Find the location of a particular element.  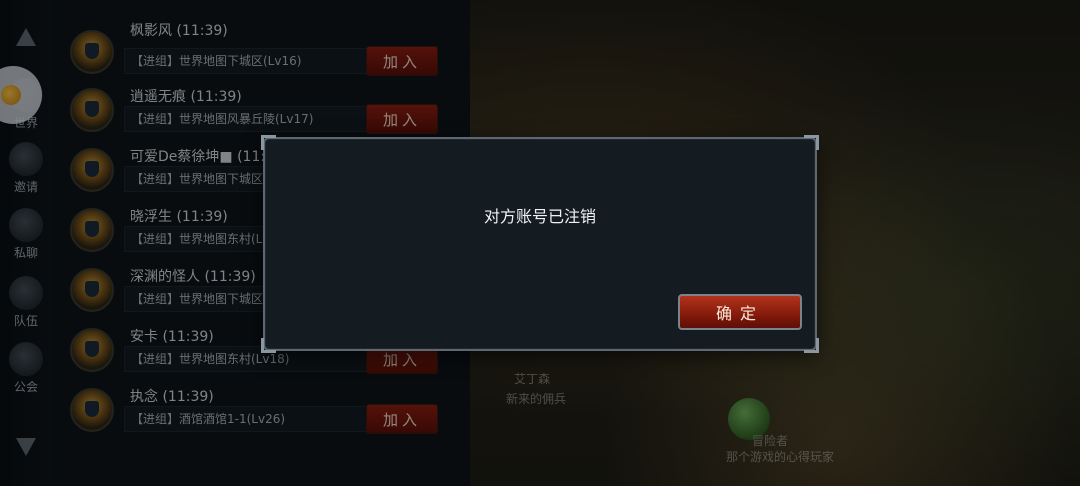

confirm-button: 确定 is located at coordinates (740, 312).